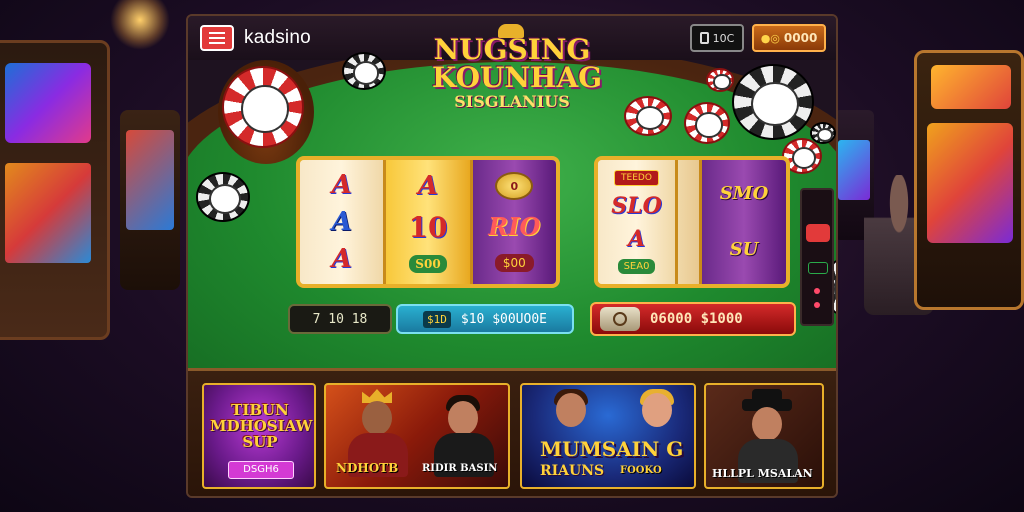  Describe the element at coordinates (636, 205) in the screenshot. I see `reel-symbol: SLO` at that location.